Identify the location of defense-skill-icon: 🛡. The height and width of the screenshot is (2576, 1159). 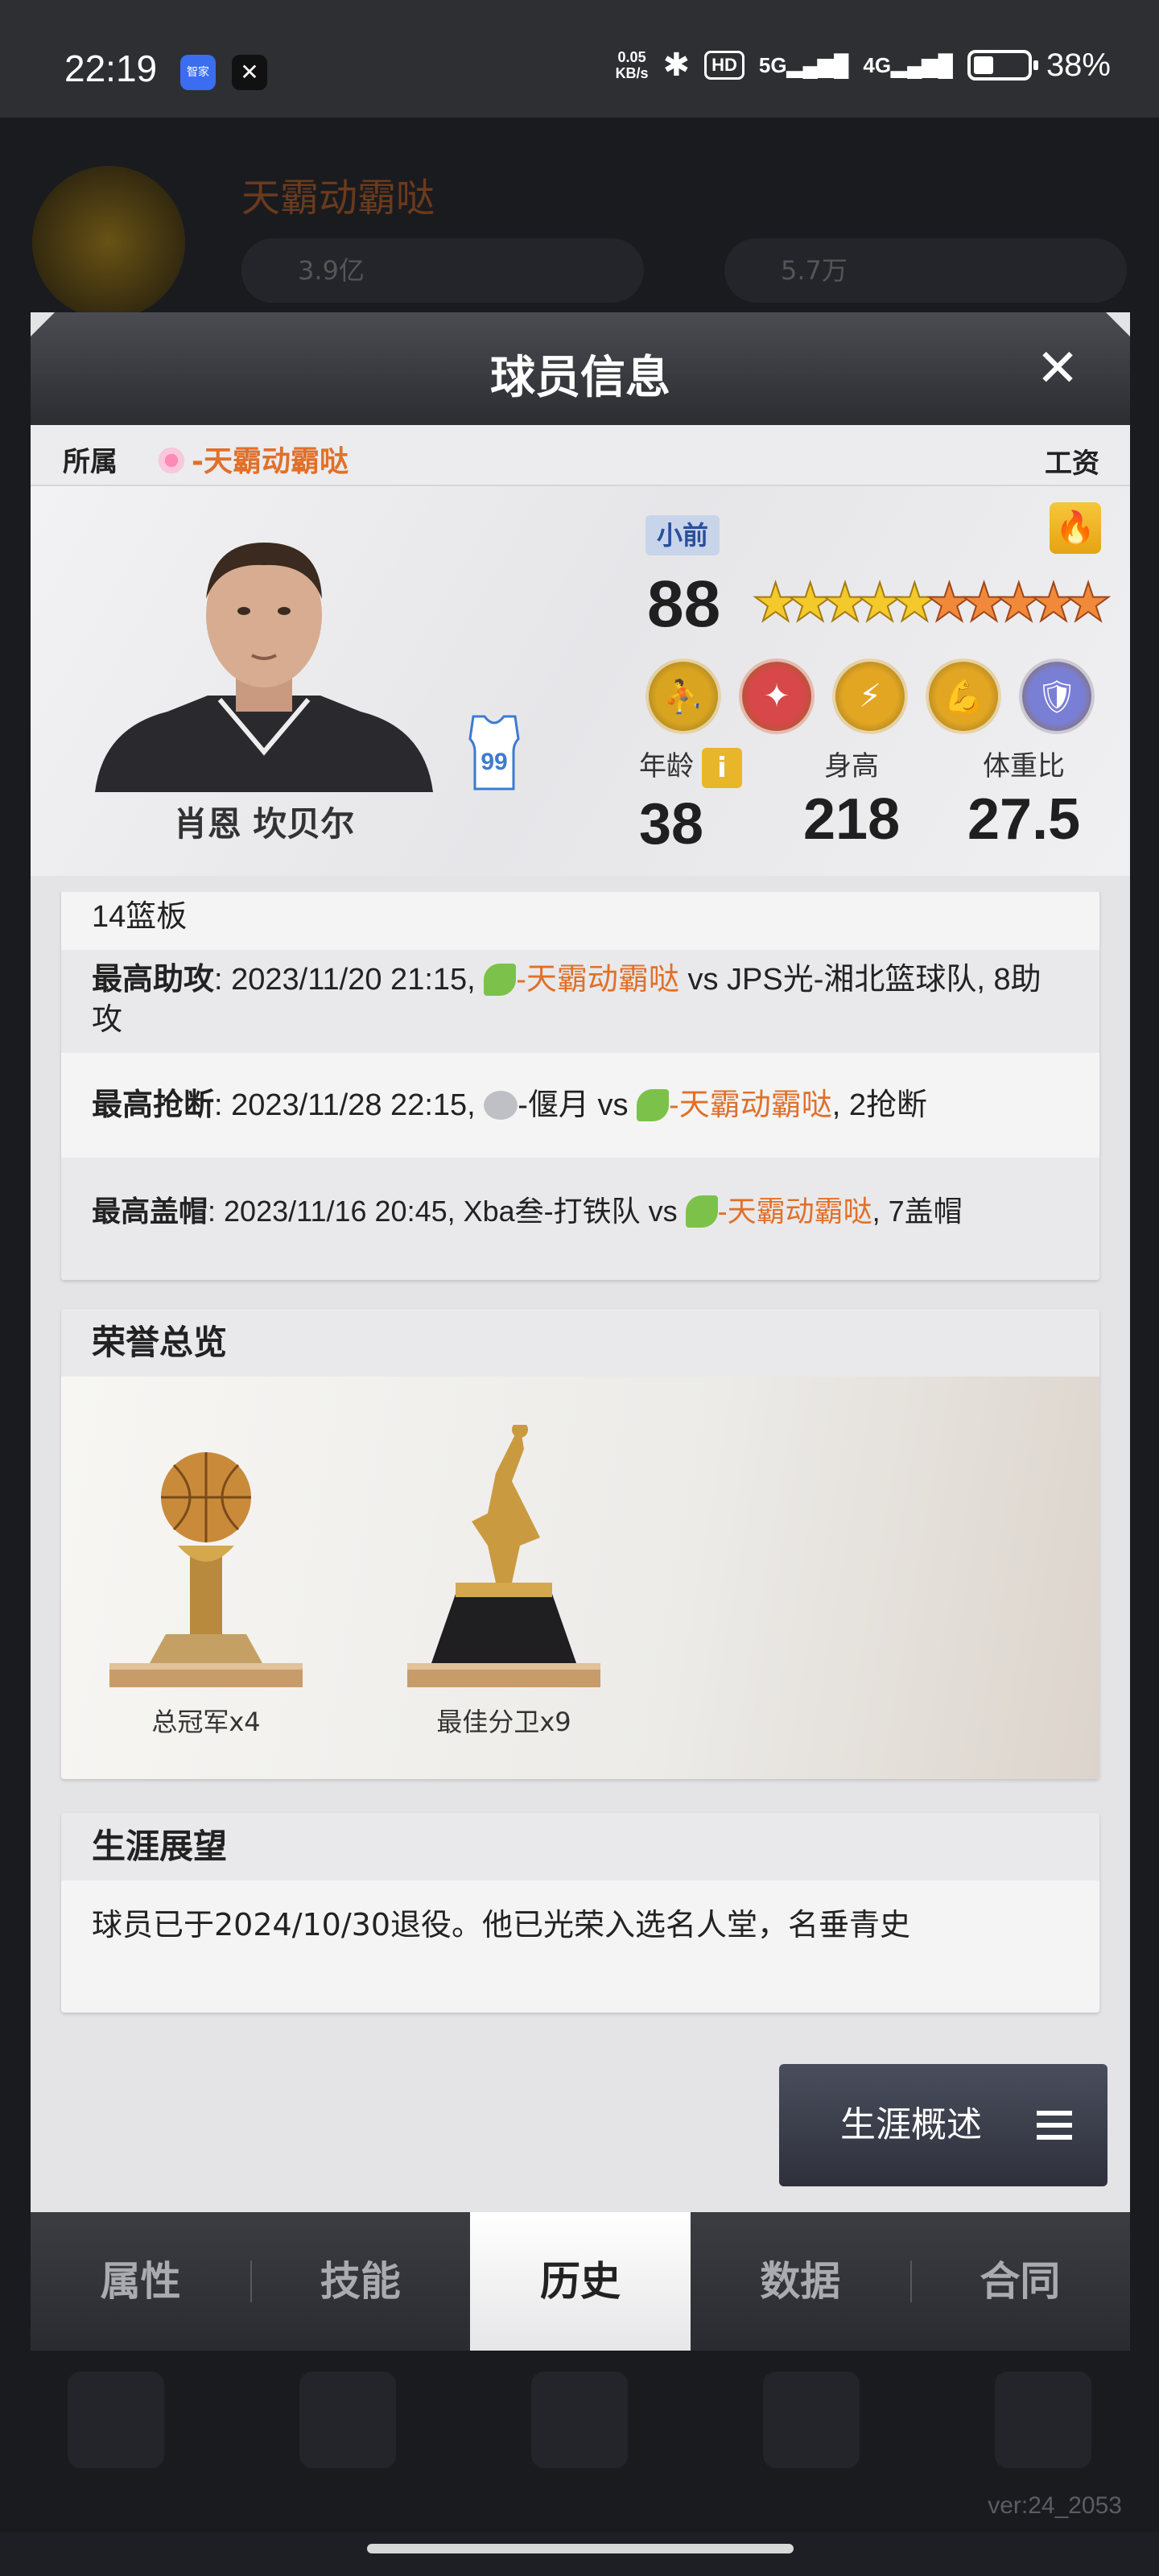
(1057, 696).